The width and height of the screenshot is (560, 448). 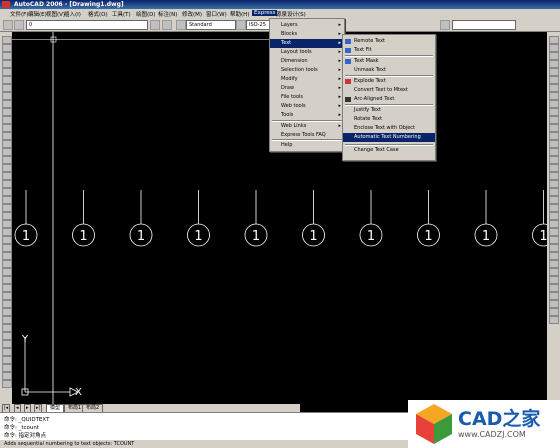 What do you see at coordinates (19, 14) in the screenshot?
I see `menu-0: 文件(F)` at bounding box center [19, 14].